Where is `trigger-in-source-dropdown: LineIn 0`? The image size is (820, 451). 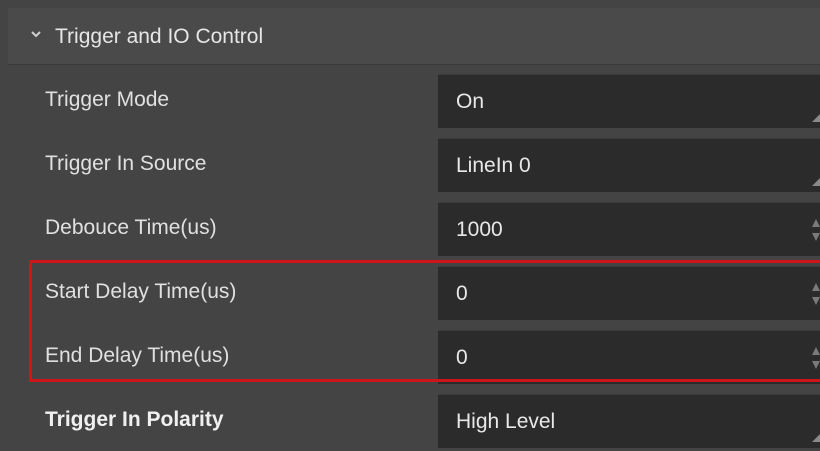
trigger-in-source-dropdown: LineIn 0 is located at coordinates (629, 165).